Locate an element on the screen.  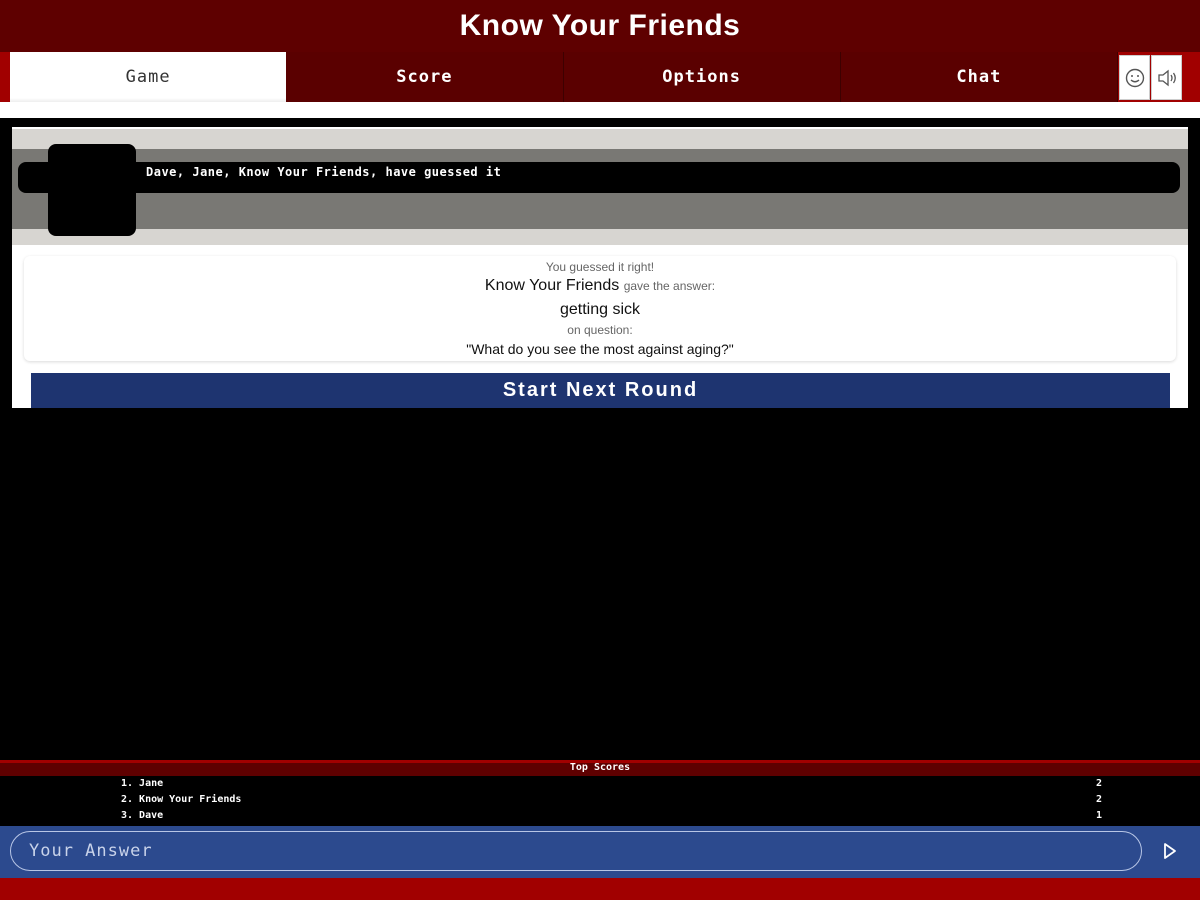
tab-options: Options is located at coordinates (702, 77).